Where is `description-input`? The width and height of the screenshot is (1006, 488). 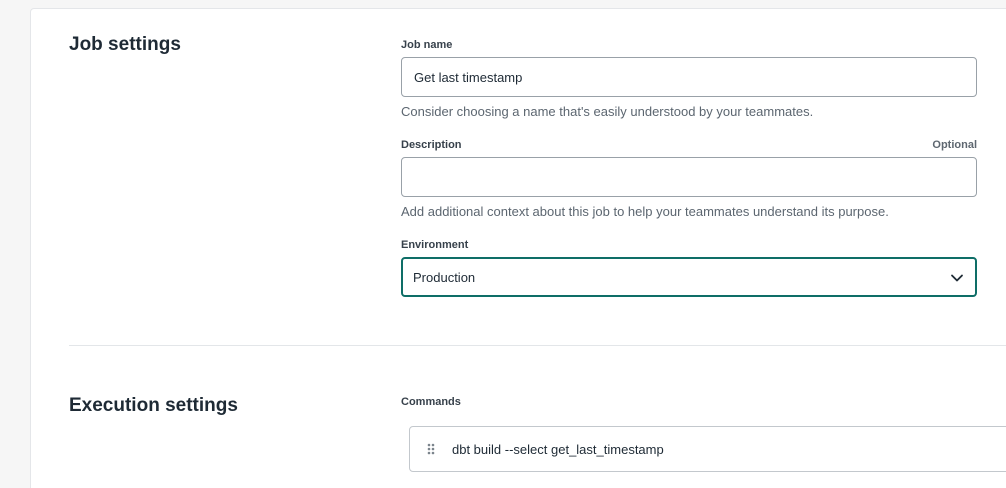 description-input is located at coordinates (689, 177).